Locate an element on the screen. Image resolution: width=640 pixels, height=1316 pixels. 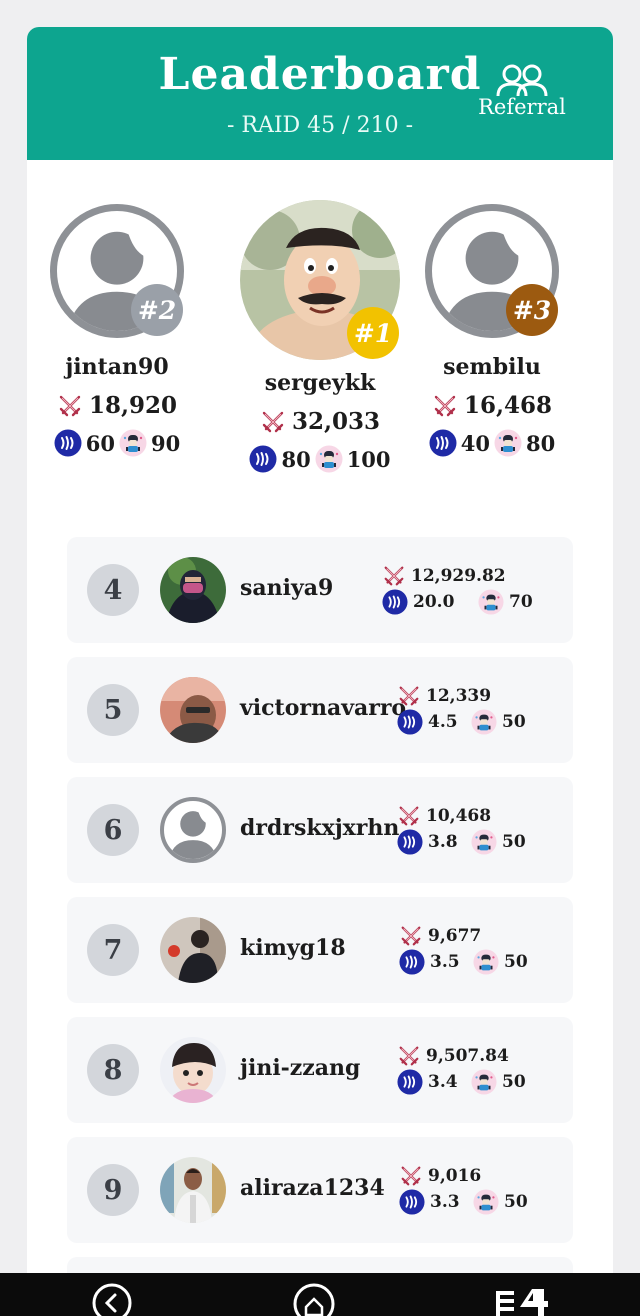
steem-value: 3.5 is located at coordinates (445, 962).